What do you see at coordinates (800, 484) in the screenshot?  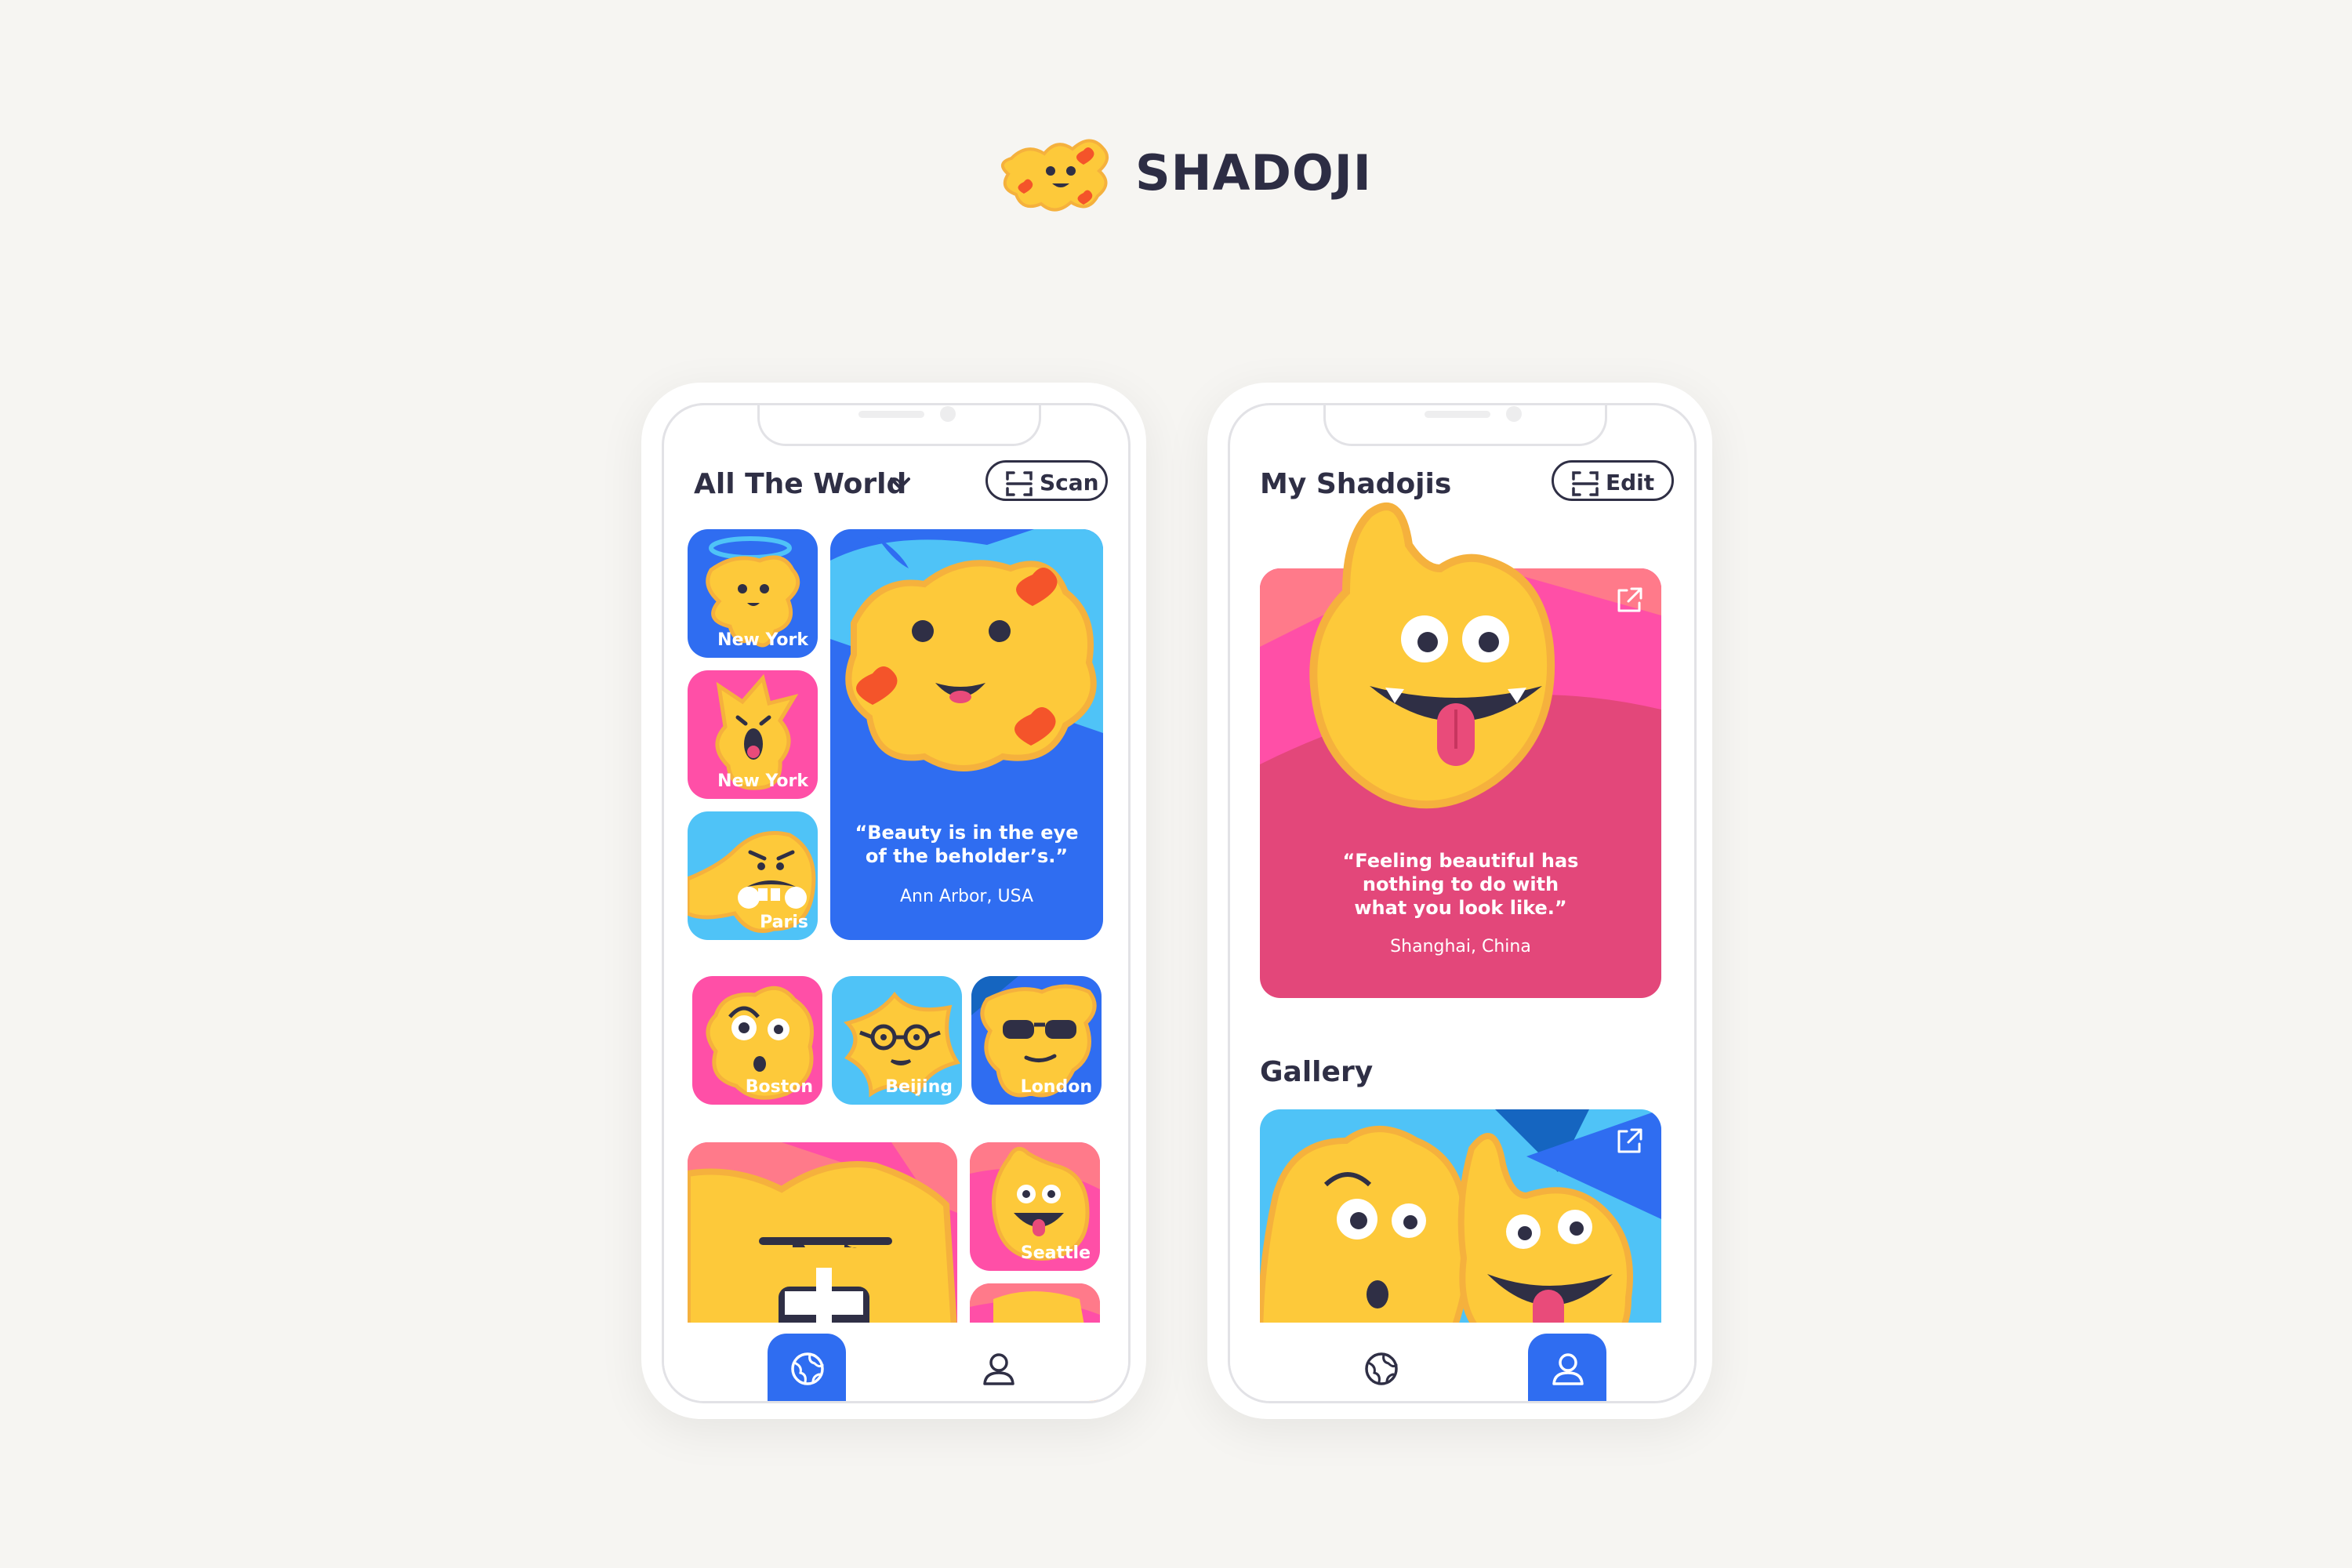 I see `page-title: All The World` at bounding box center [800, 484].